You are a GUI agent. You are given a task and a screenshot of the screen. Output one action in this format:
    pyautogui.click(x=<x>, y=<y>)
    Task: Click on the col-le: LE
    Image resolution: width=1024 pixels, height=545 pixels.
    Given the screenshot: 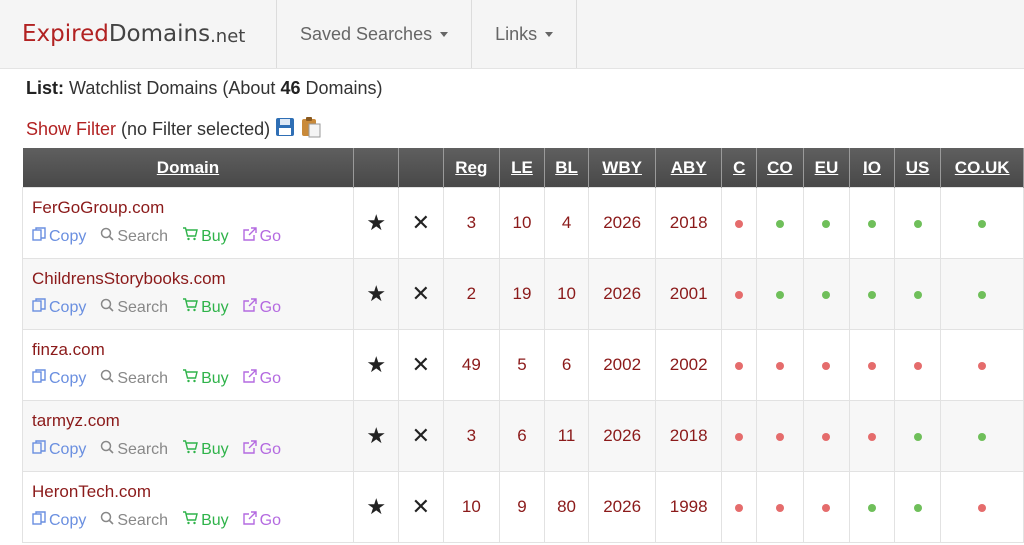 What is the action you would take?
    pyautogui.click(x=522, y=168)
    